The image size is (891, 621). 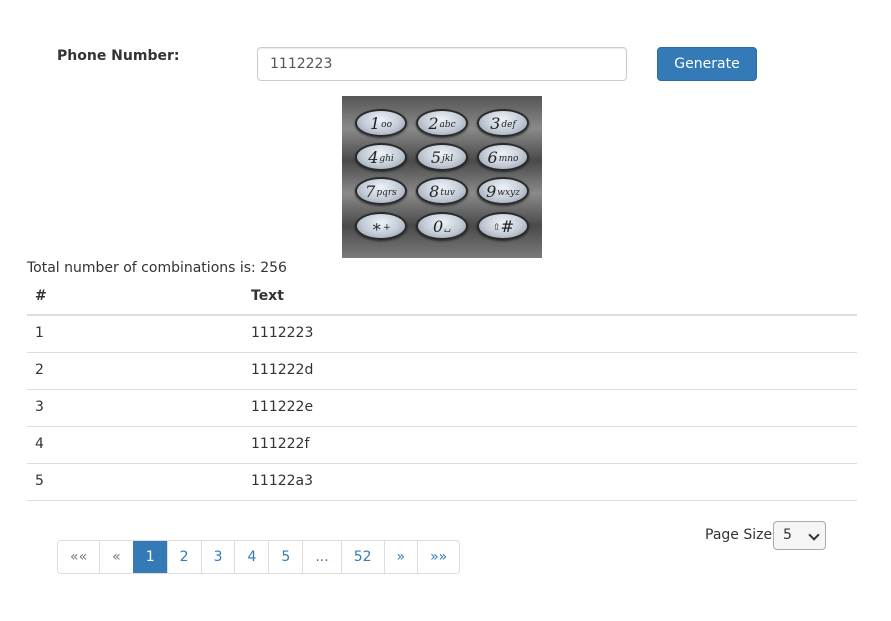 What do you see at coordinates (503, 191) in the screenshot?
I see `keypad-key-9: 9 wxyz` at bounding box center [503, 191].